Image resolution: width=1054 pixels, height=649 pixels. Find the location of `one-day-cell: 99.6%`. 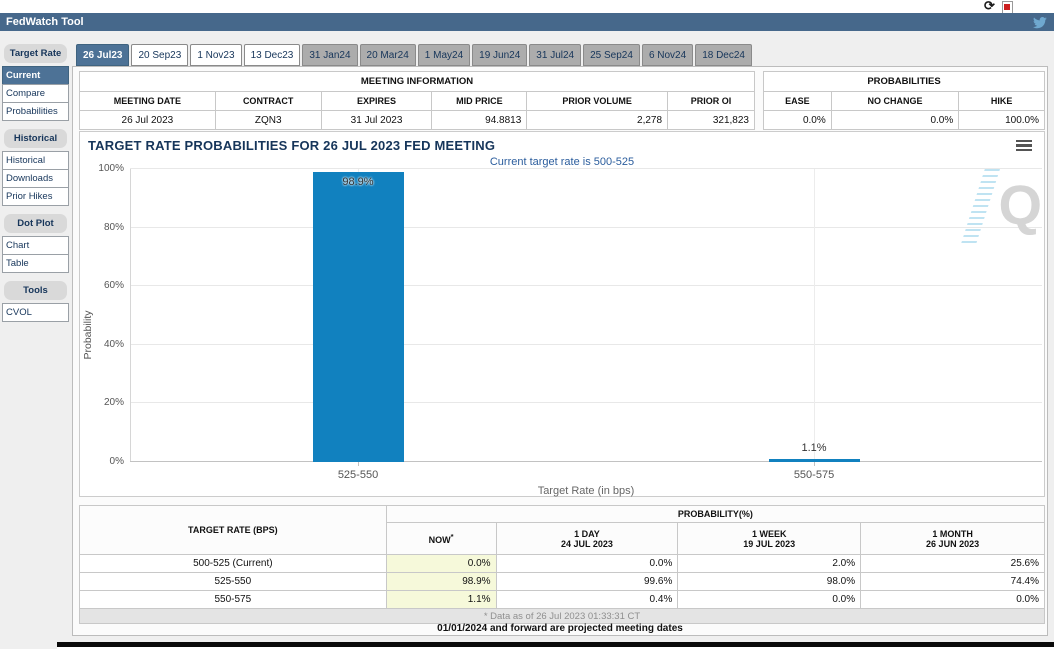

one-day-cell: 99.6% is located at coordinates (587, 581).